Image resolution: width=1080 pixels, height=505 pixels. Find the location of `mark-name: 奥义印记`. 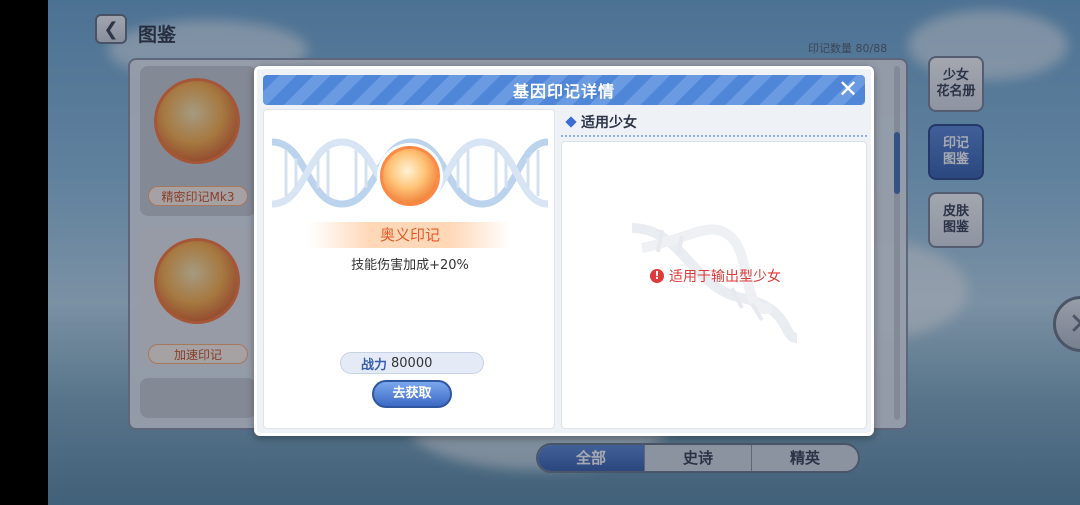

mark-name: 奥义印记 is located at coordinates (410, 235).